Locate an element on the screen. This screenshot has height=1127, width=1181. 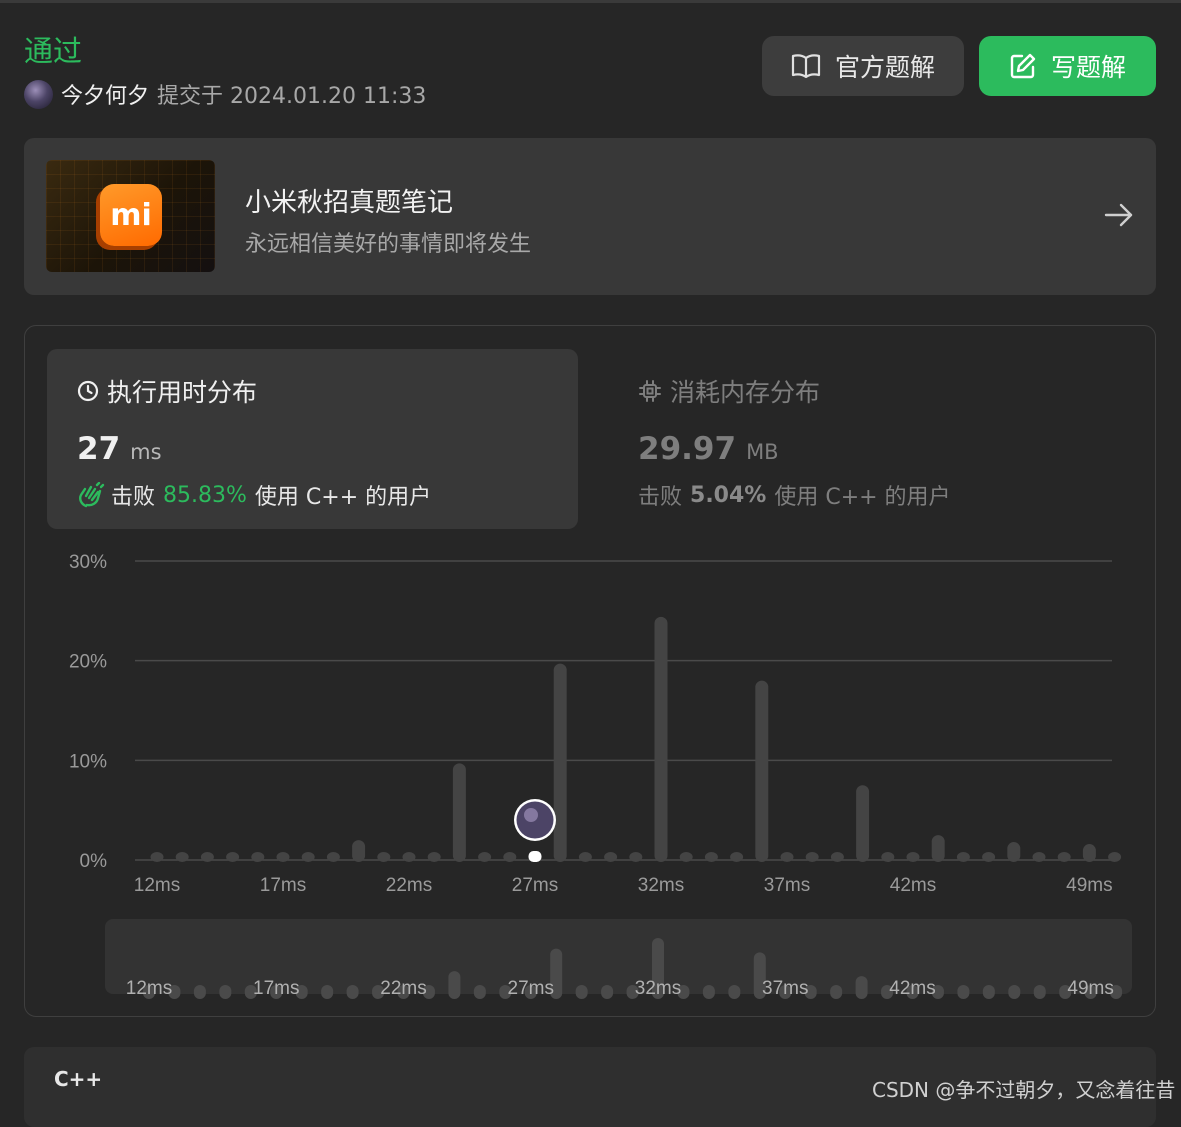
runtime-beat-label: 击败 is located at coordinates (133, 497).